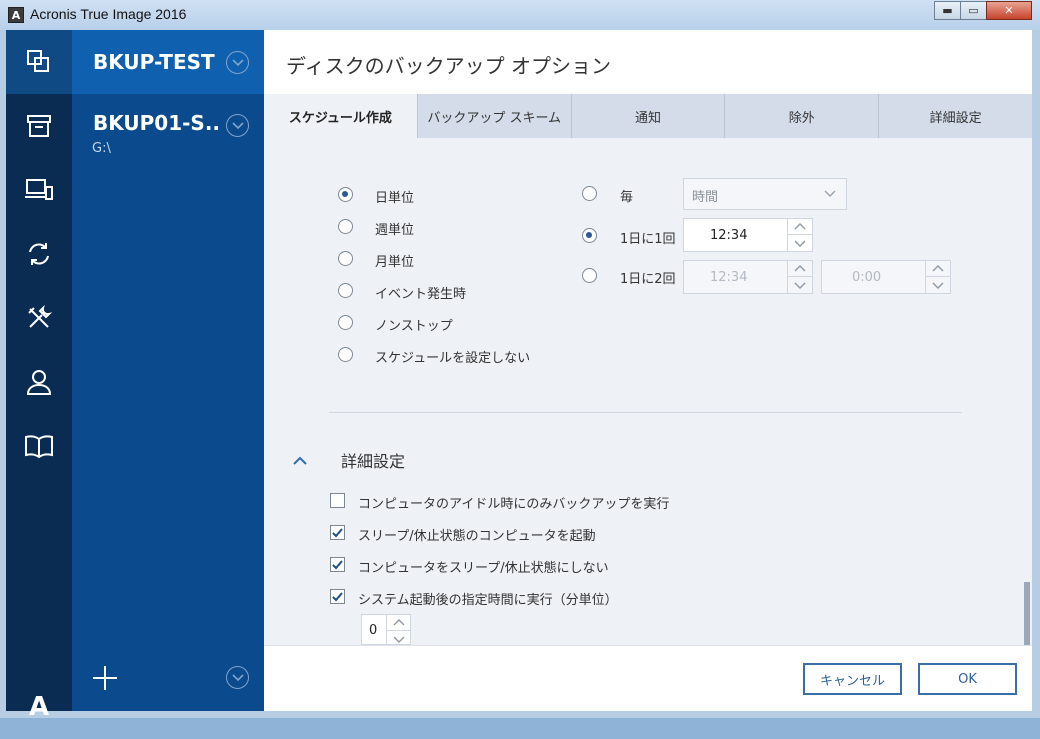 This screenshot has width=1040, height=739. Describe the element at coordinates (453, 358) in the screenshot. I see `no-schedule-label: スケジュールを設定しない` at that location.